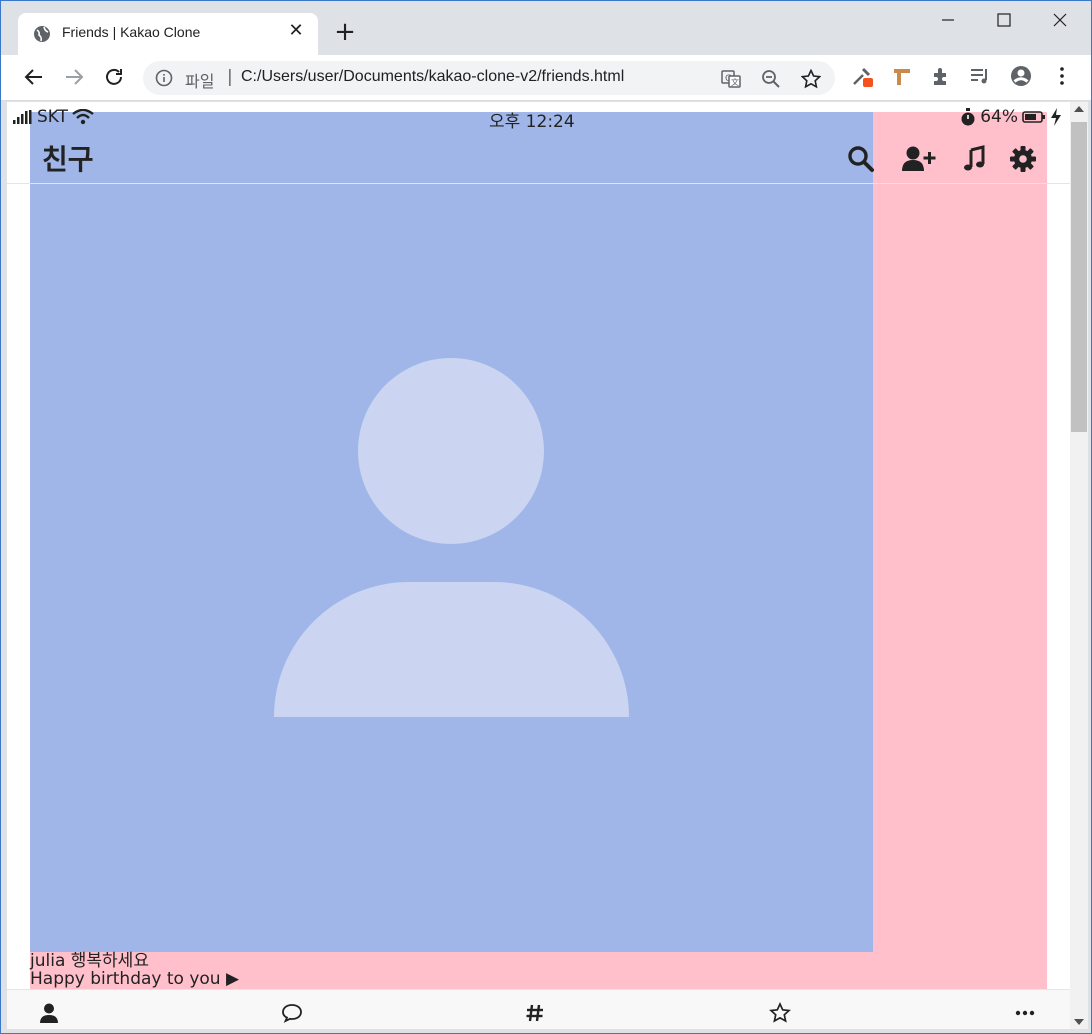 The width and height of the screenshot is (1092, 1034). Describe the element at coordinates (811, 79) in the screenshot. I see `bookmark-star-icon` at that location.